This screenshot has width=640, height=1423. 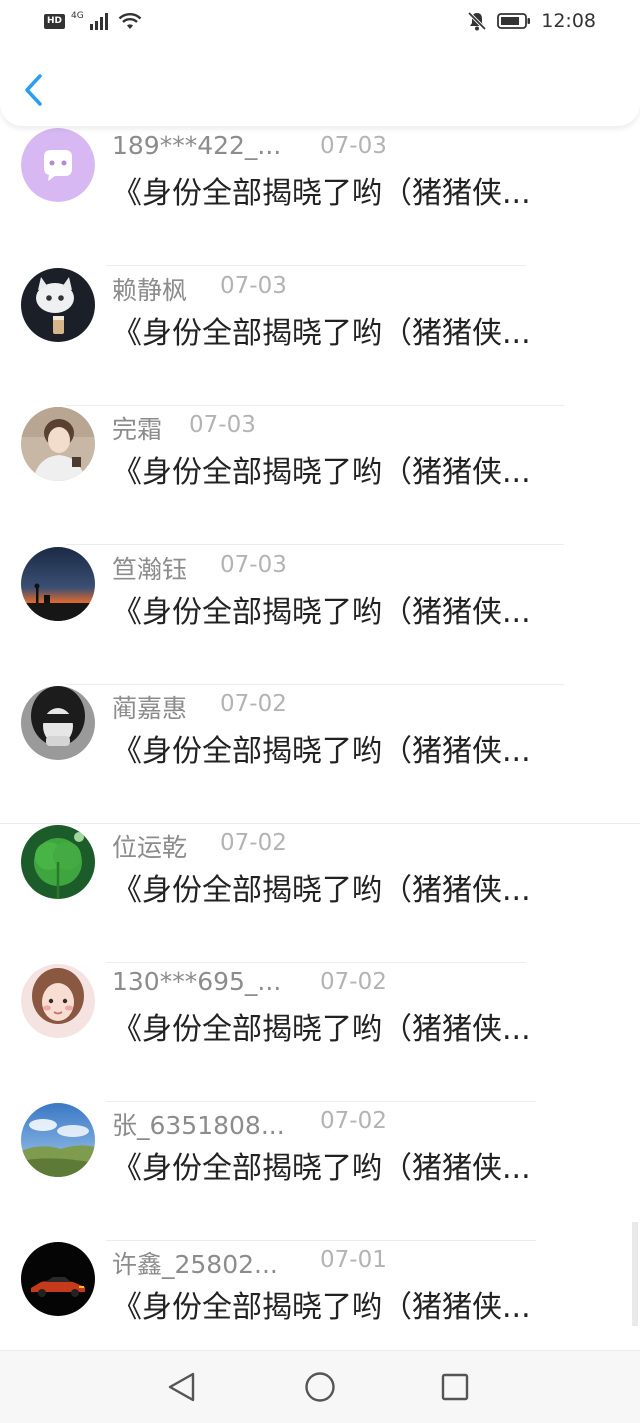 What do you see at coordinates (320, 22) in the screenshot?
I see `status-bar: HD 4G 12:08` at bounding box center [320, 22].